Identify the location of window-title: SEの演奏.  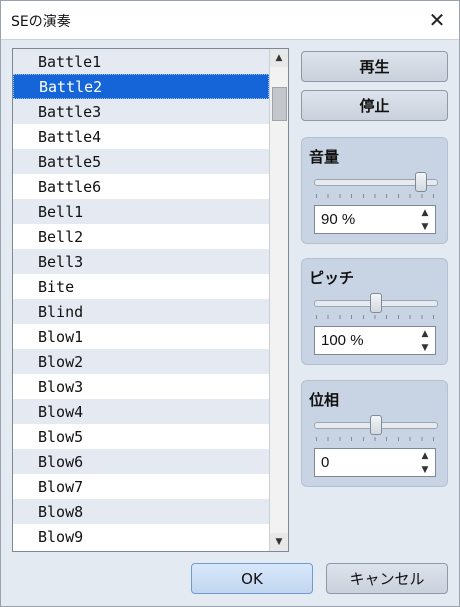
(41, 22).